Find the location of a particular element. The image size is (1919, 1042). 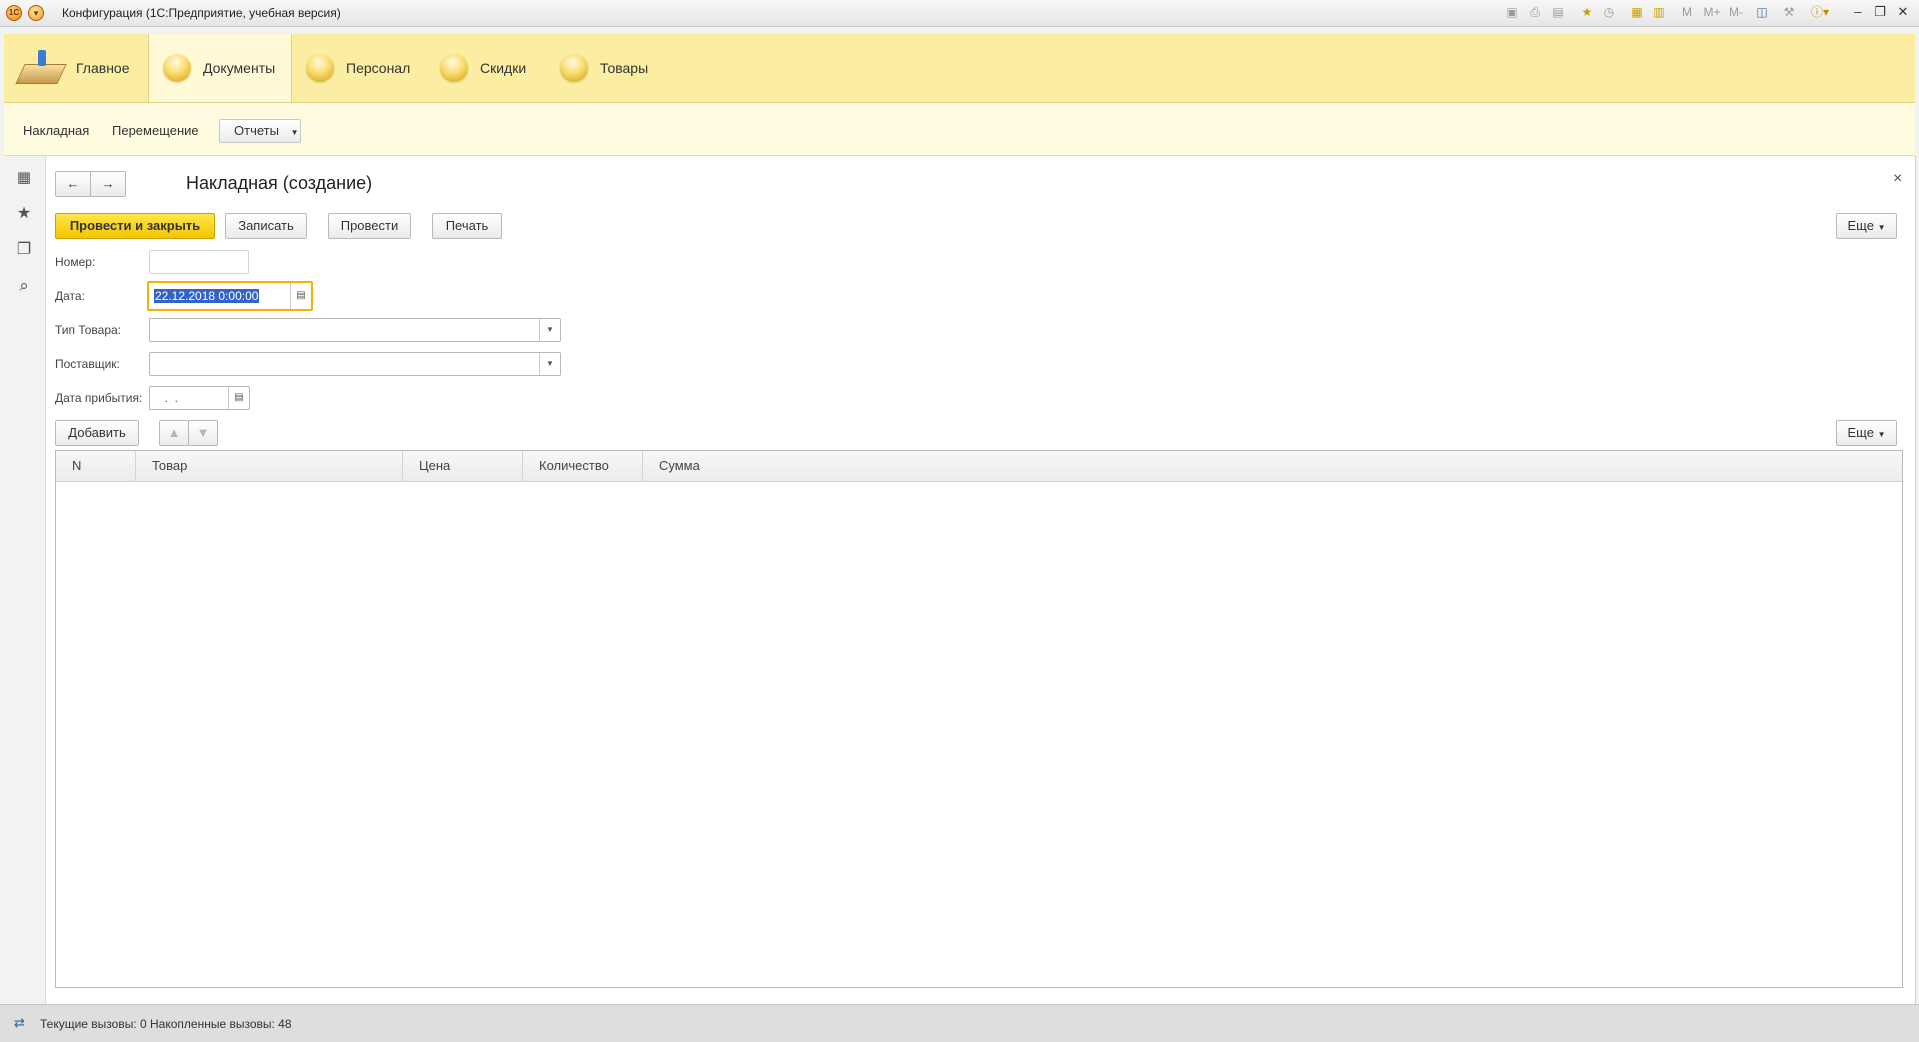

form-title: Накладная (создание) is located at coordinates (279, 183).